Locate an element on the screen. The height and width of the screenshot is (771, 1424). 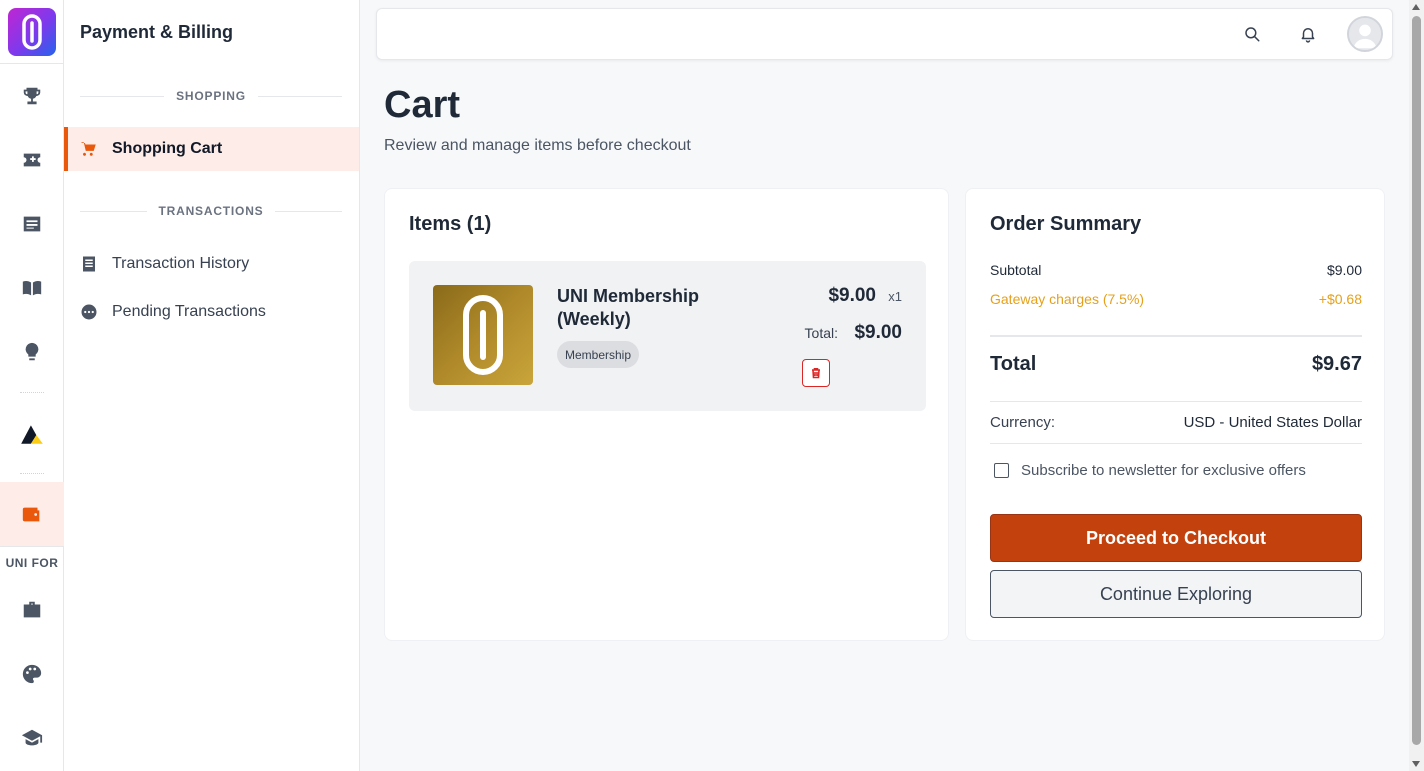
total-label: Total is located at coordinates (1013, 364).